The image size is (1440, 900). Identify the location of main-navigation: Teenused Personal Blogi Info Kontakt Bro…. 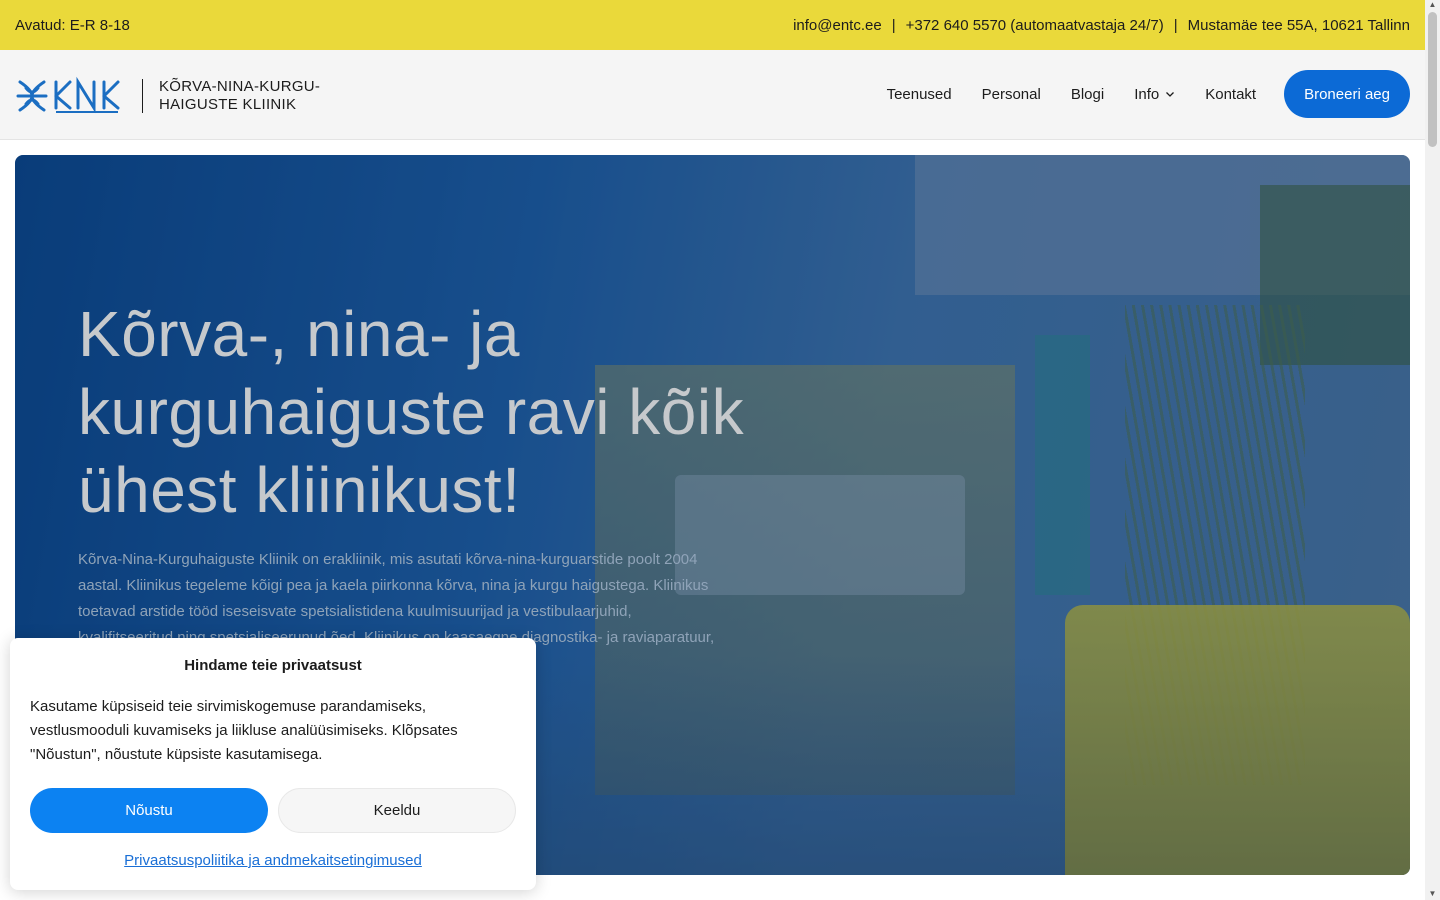
(1133, 94).